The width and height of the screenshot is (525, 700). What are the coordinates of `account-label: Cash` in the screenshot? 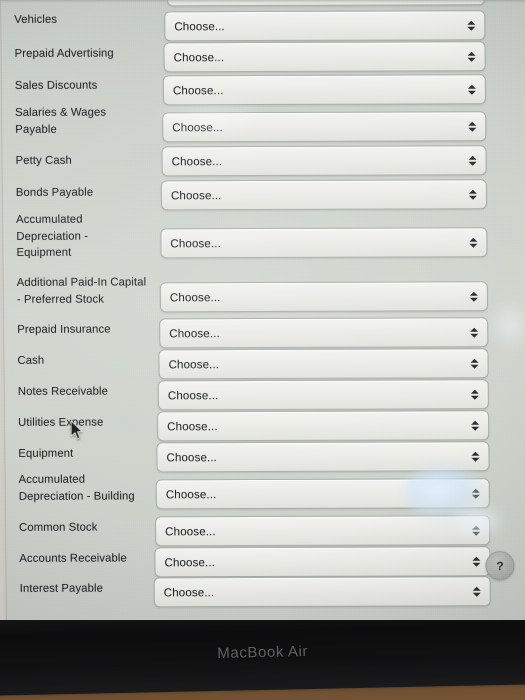 It's located at (31, 360).